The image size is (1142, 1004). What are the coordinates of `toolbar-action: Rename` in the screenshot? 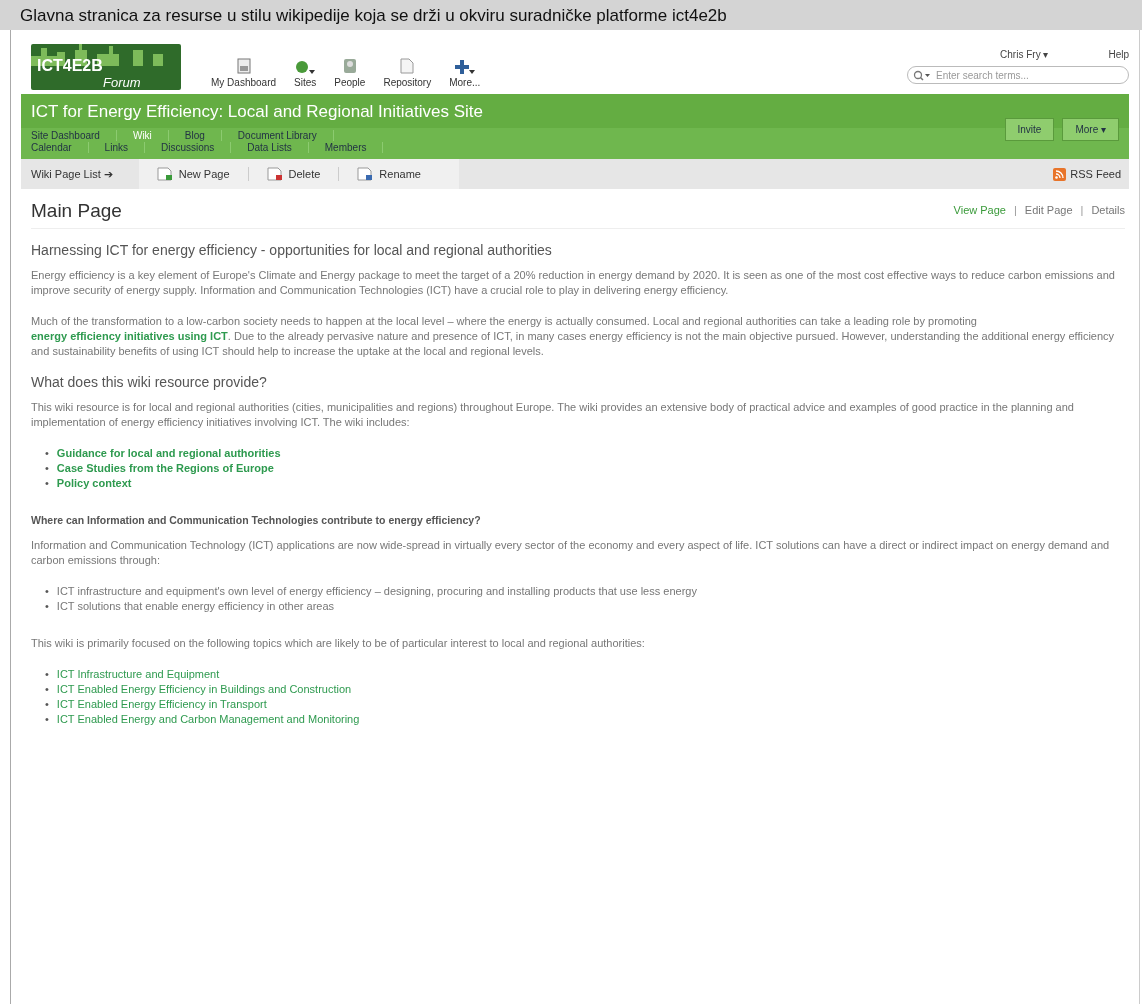 It's located at (389, 174).